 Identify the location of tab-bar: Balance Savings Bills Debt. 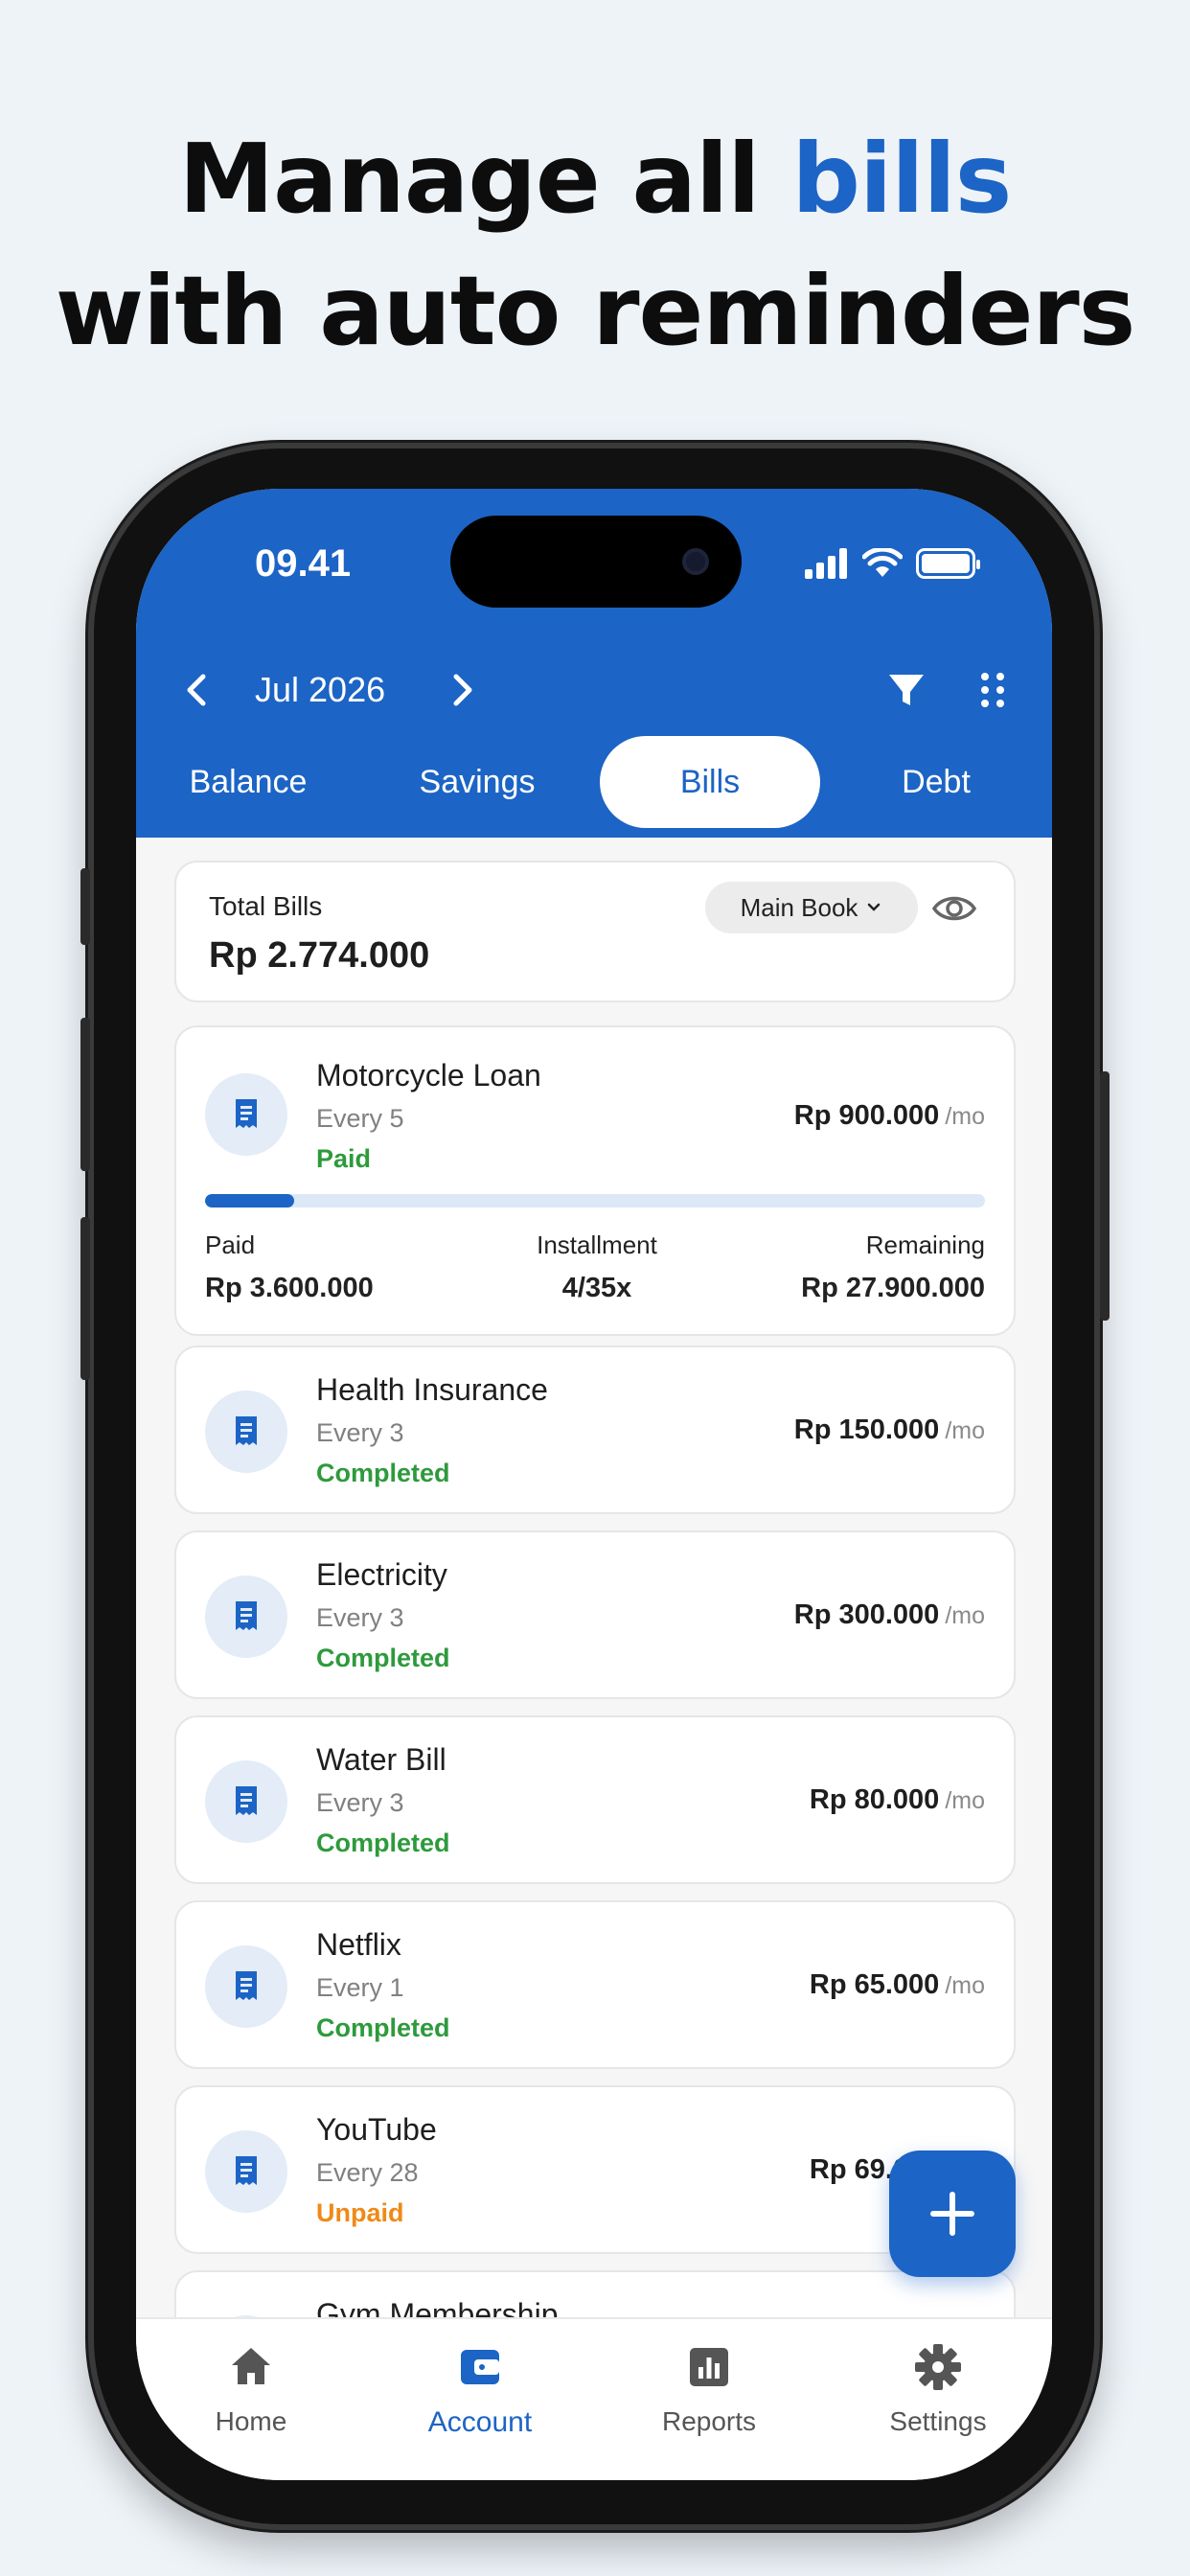
(594, 782).